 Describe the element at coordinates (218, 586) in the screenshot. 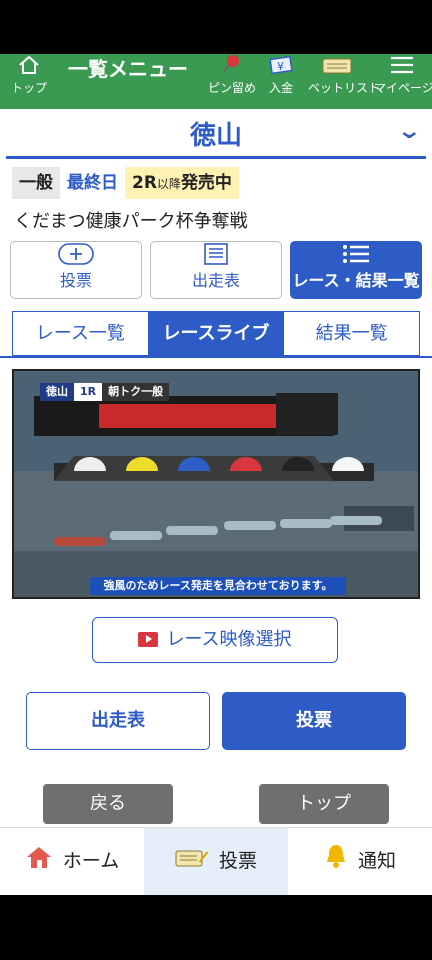

I see `video-caption: 強風のためレース発走を見合わせております。` at that location.